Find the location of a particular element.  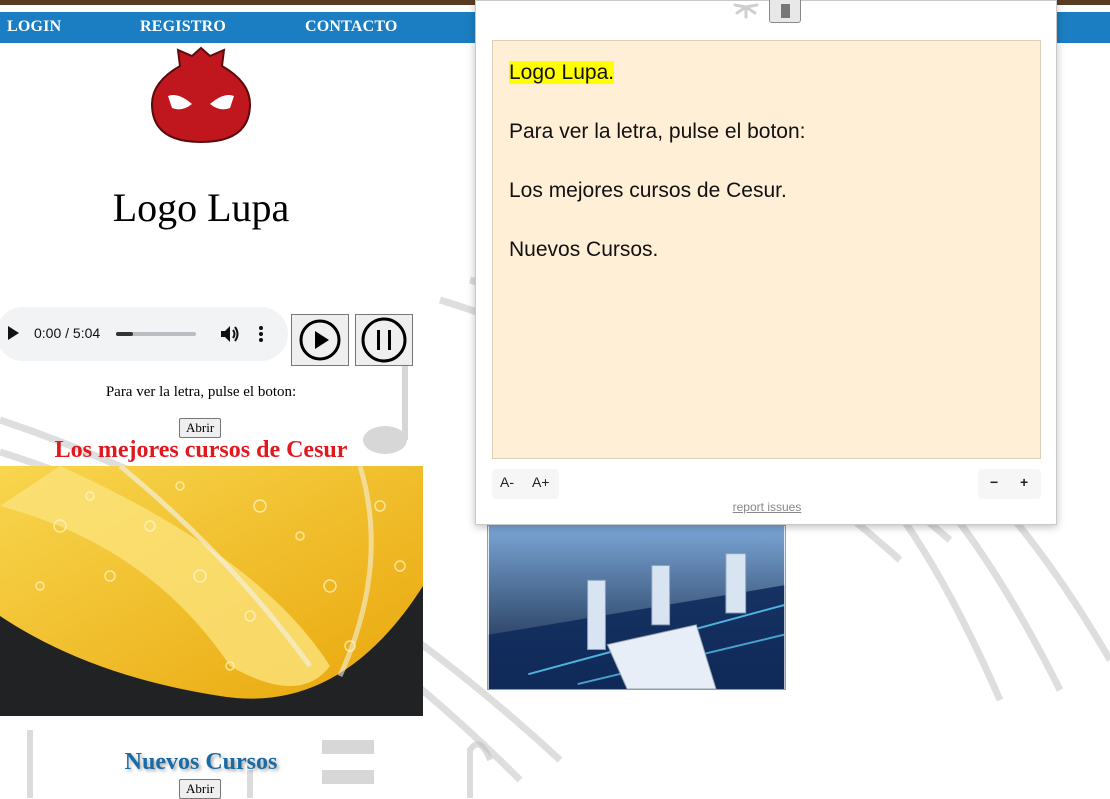

reader-line-highlighted: Logo Lupa. is located at coordinates (562, 72).